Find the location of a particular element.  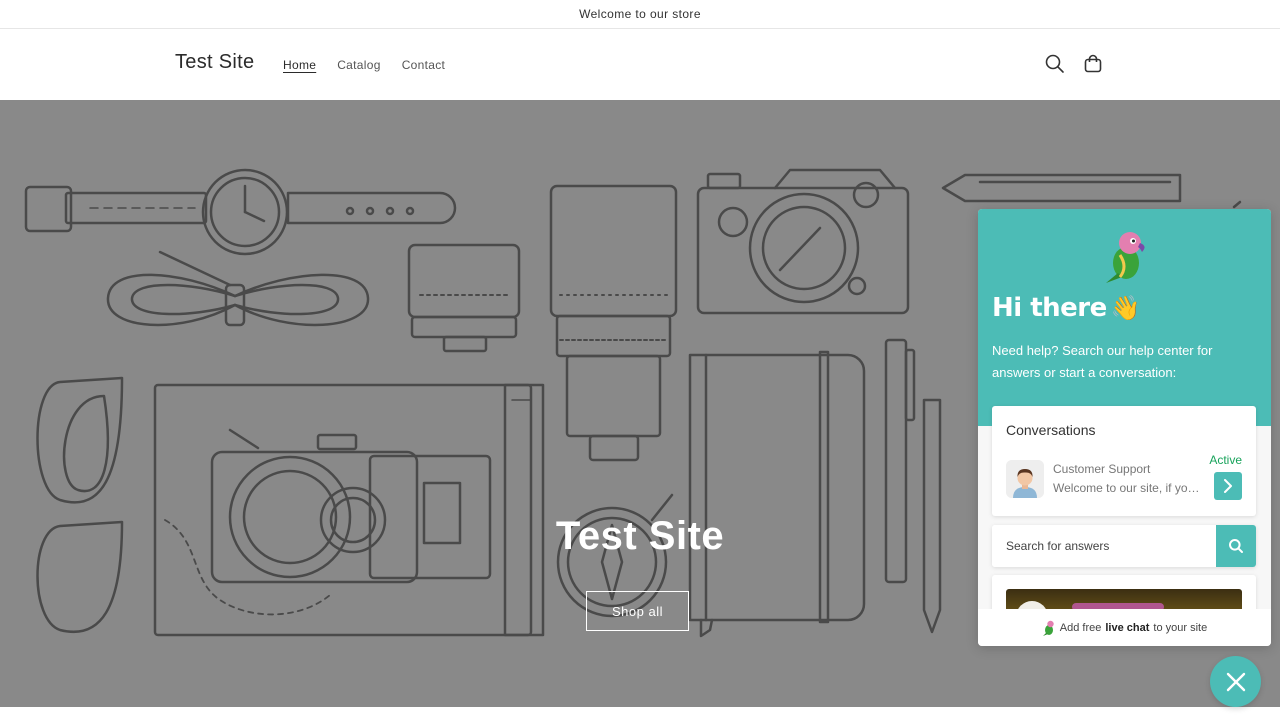

nav-contact: Contact is located at coordinates (423, 65).